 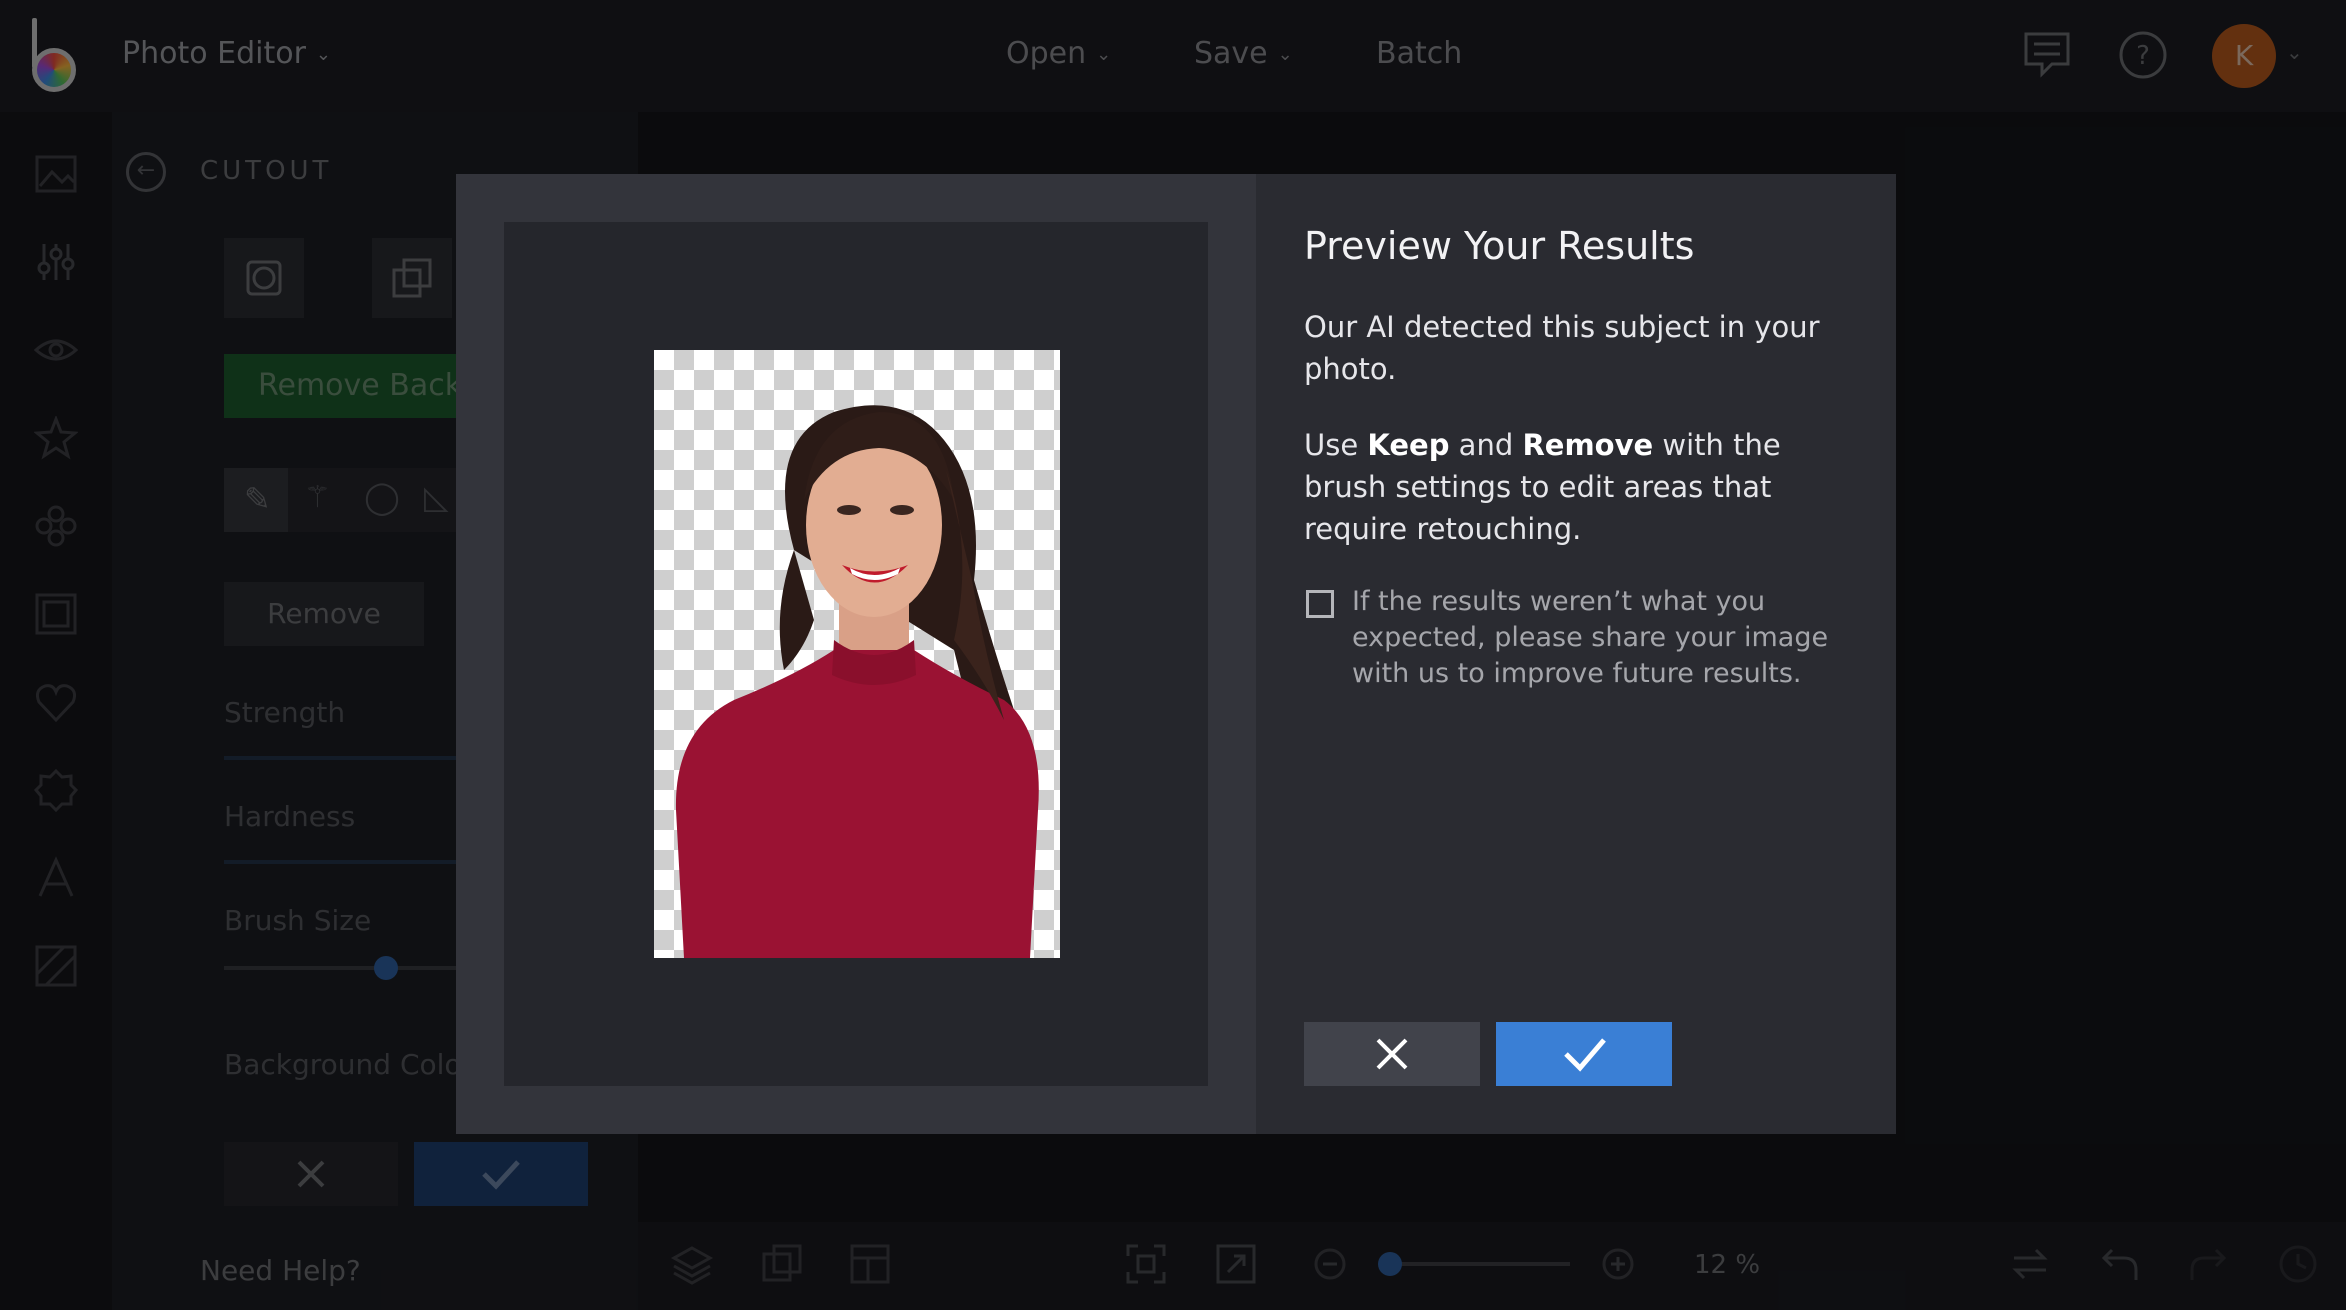 I want to click on instructions-and: and, so click(x=1486, y=445).